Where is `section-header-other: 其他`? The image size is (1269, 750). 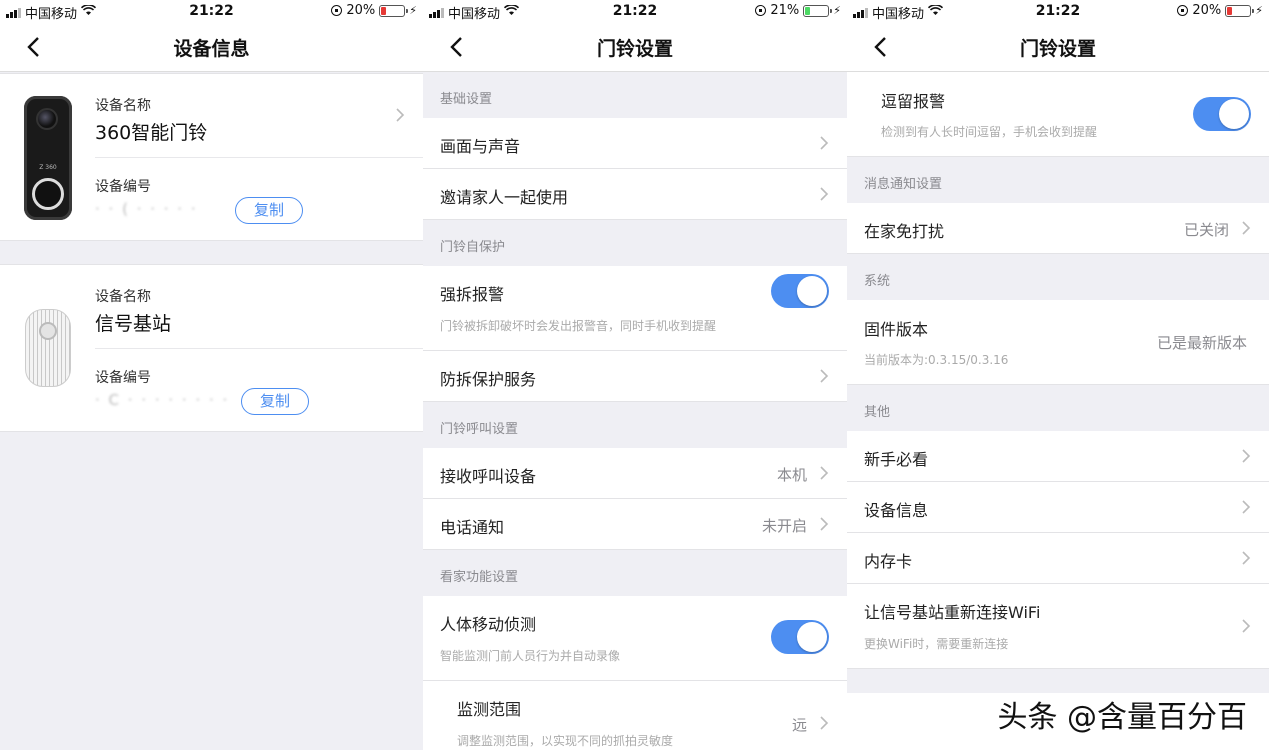
section-header-other: 其他 is located at coordinates (1058, 408).